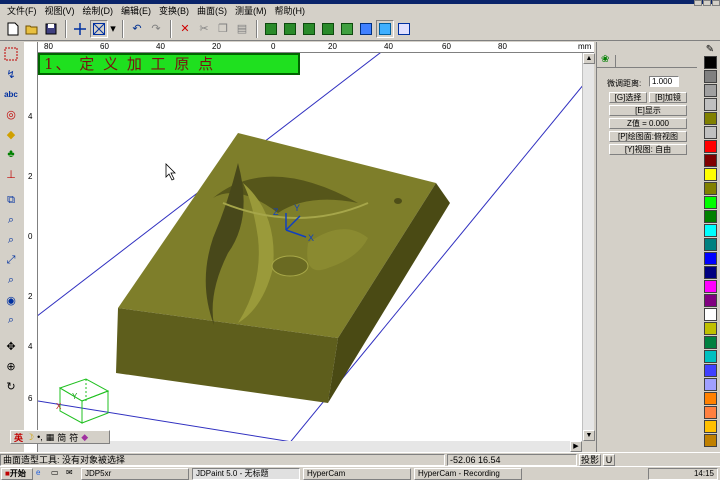 The width and height of the screenshot is (720, 480). Describe the element at coordinates (357, 473) in the screenshot. I see `taskbar-item: HyperCam` at that location.